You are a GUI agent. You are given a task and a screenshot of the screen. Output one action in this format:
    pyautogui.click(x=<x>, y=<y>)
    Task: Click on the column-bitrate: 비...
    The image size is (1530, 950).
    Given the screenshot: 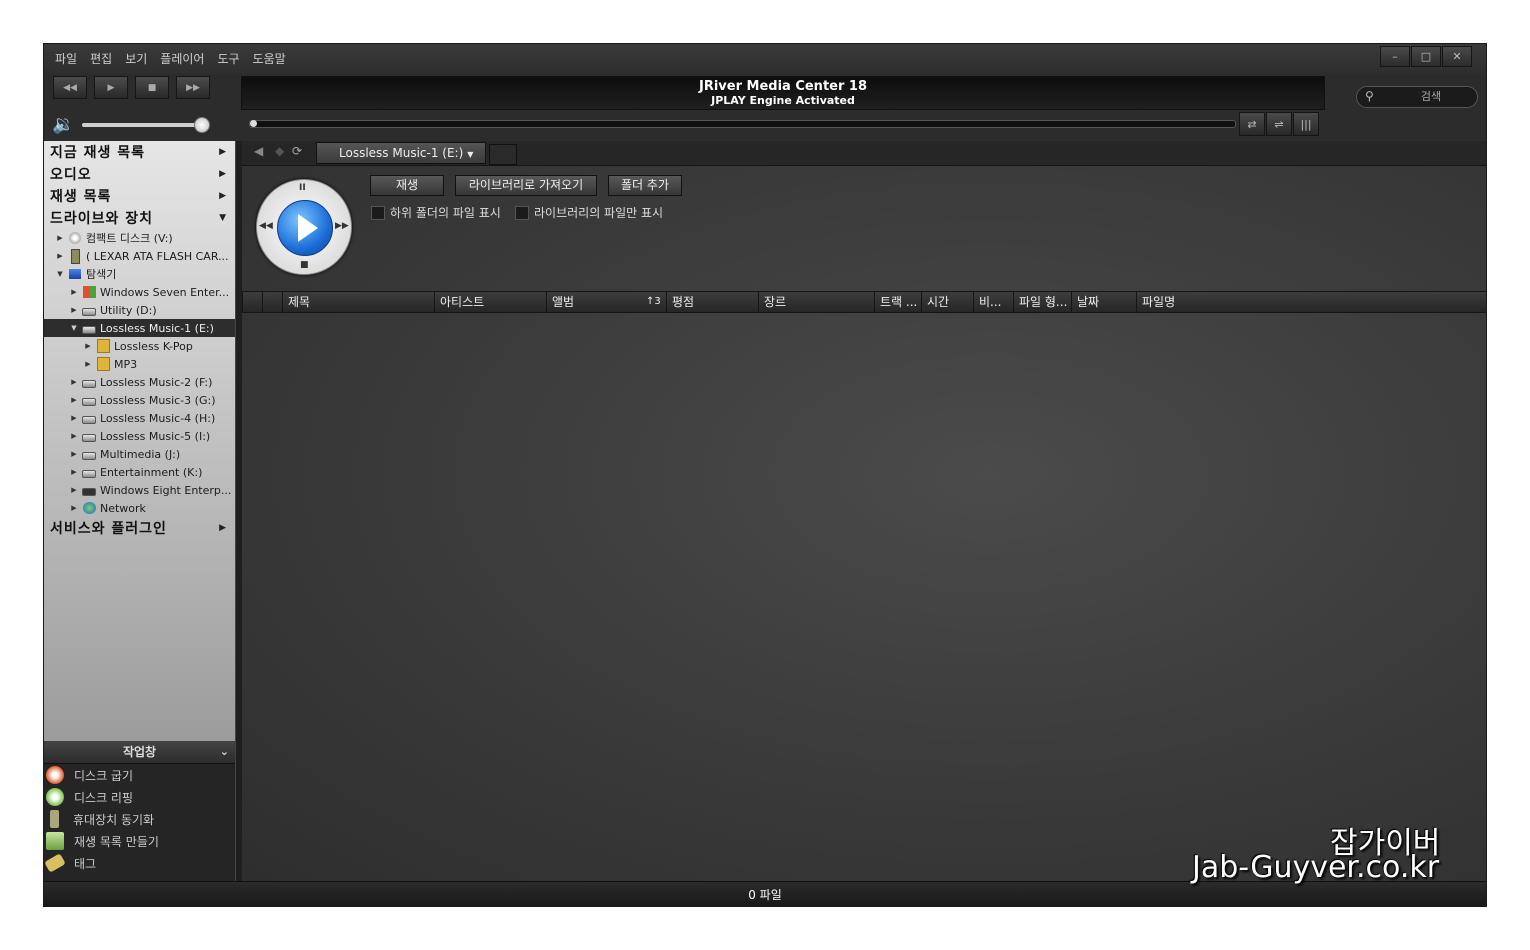 What is the action you would take?
    pyautogui.click(x=993, y=302)
    